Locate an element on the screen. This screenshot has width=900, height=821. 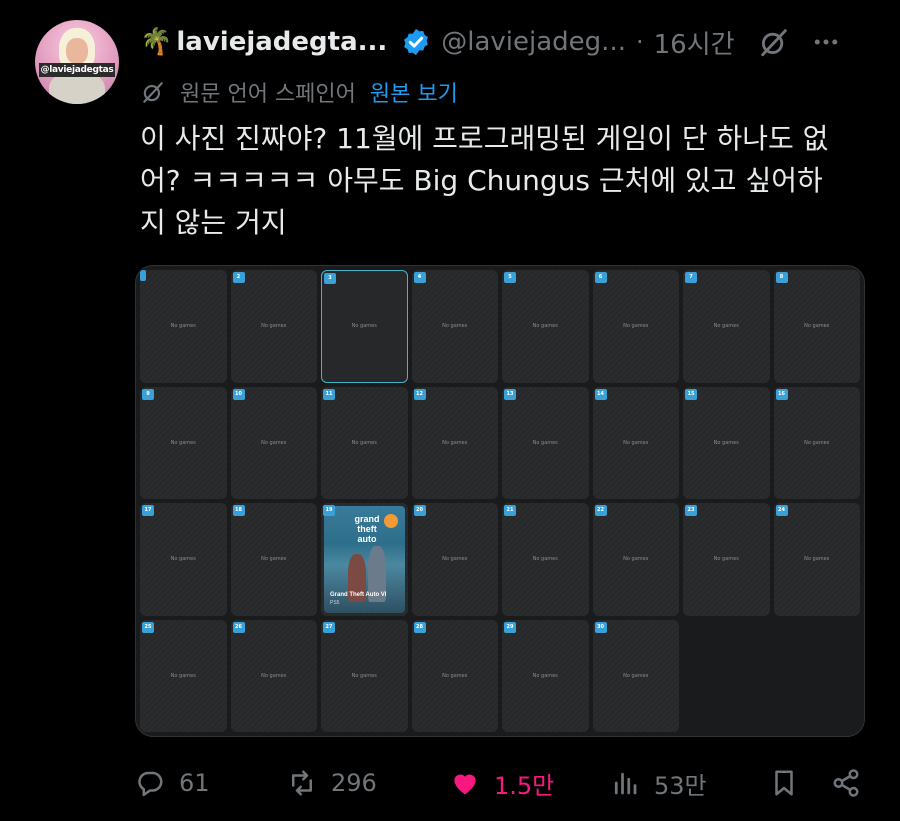
show-original-link: 원본 보기 is located at coordinates (414, 92).